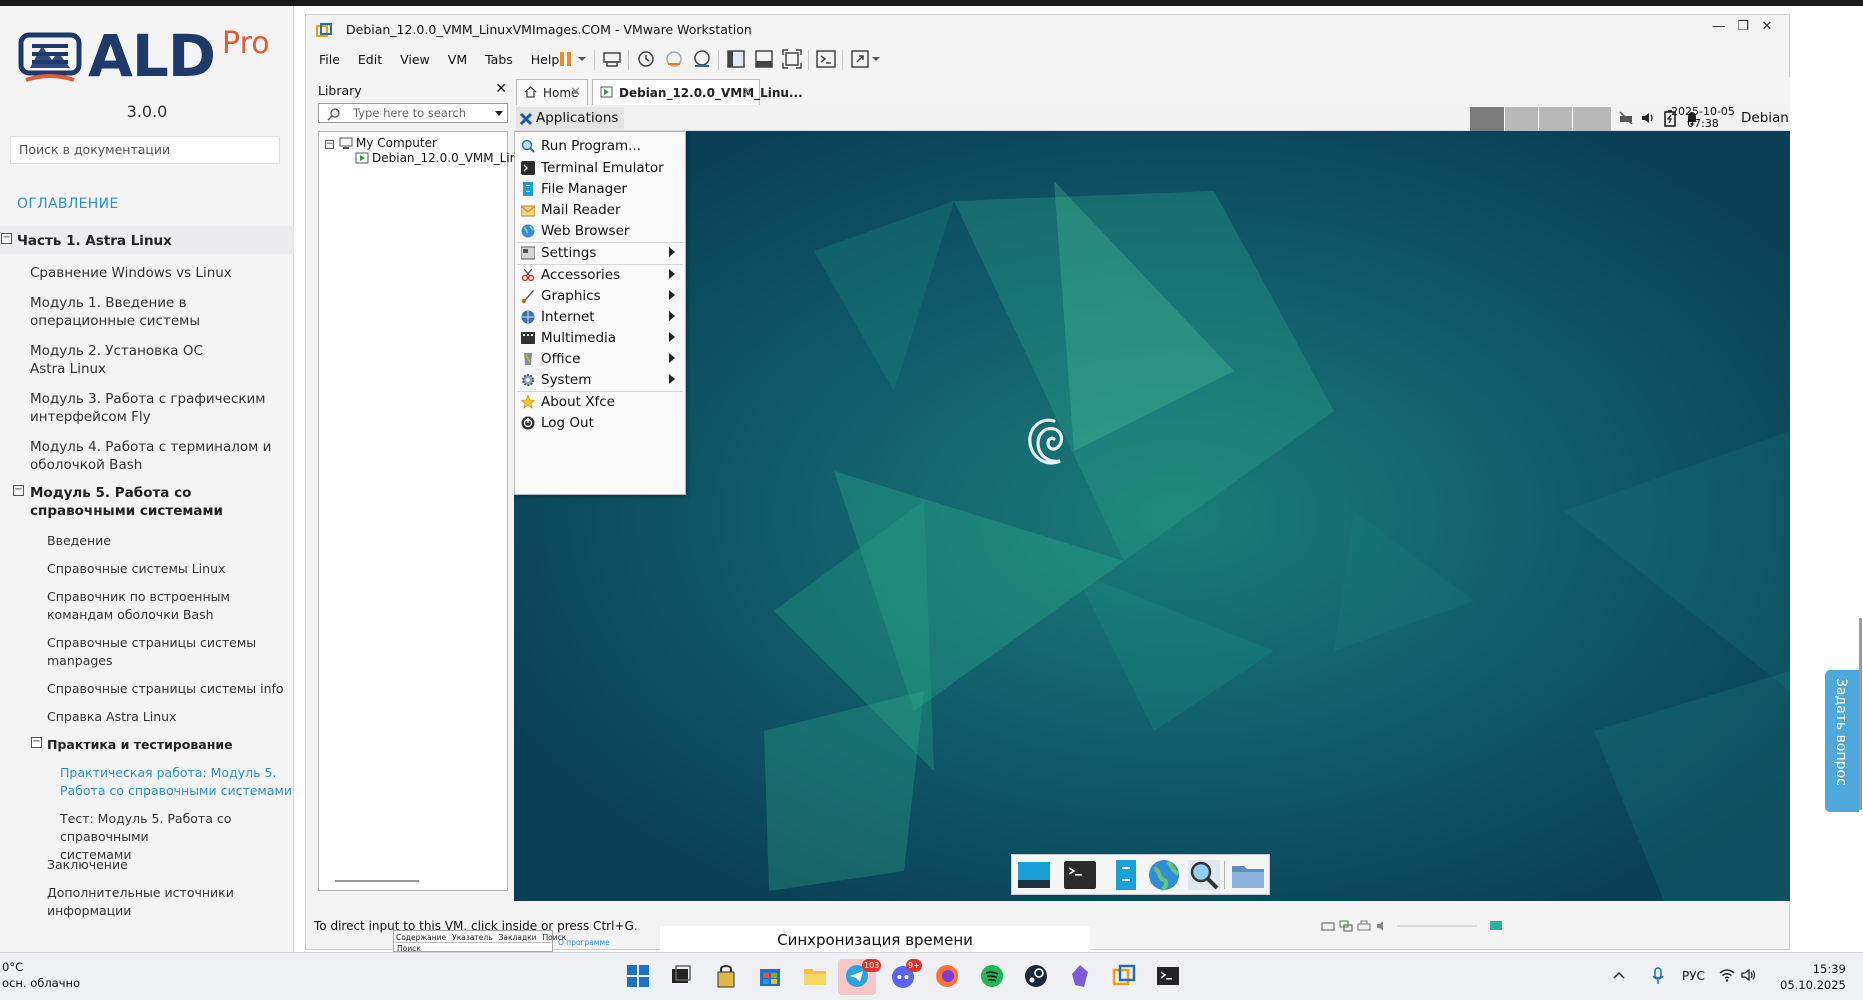 The width and height of the screenshot is (1863, 1000). What do you see at coordinates (1727, 975) in the screenshot?
I see `wifi-icon` at bounding box center [1727, 975].